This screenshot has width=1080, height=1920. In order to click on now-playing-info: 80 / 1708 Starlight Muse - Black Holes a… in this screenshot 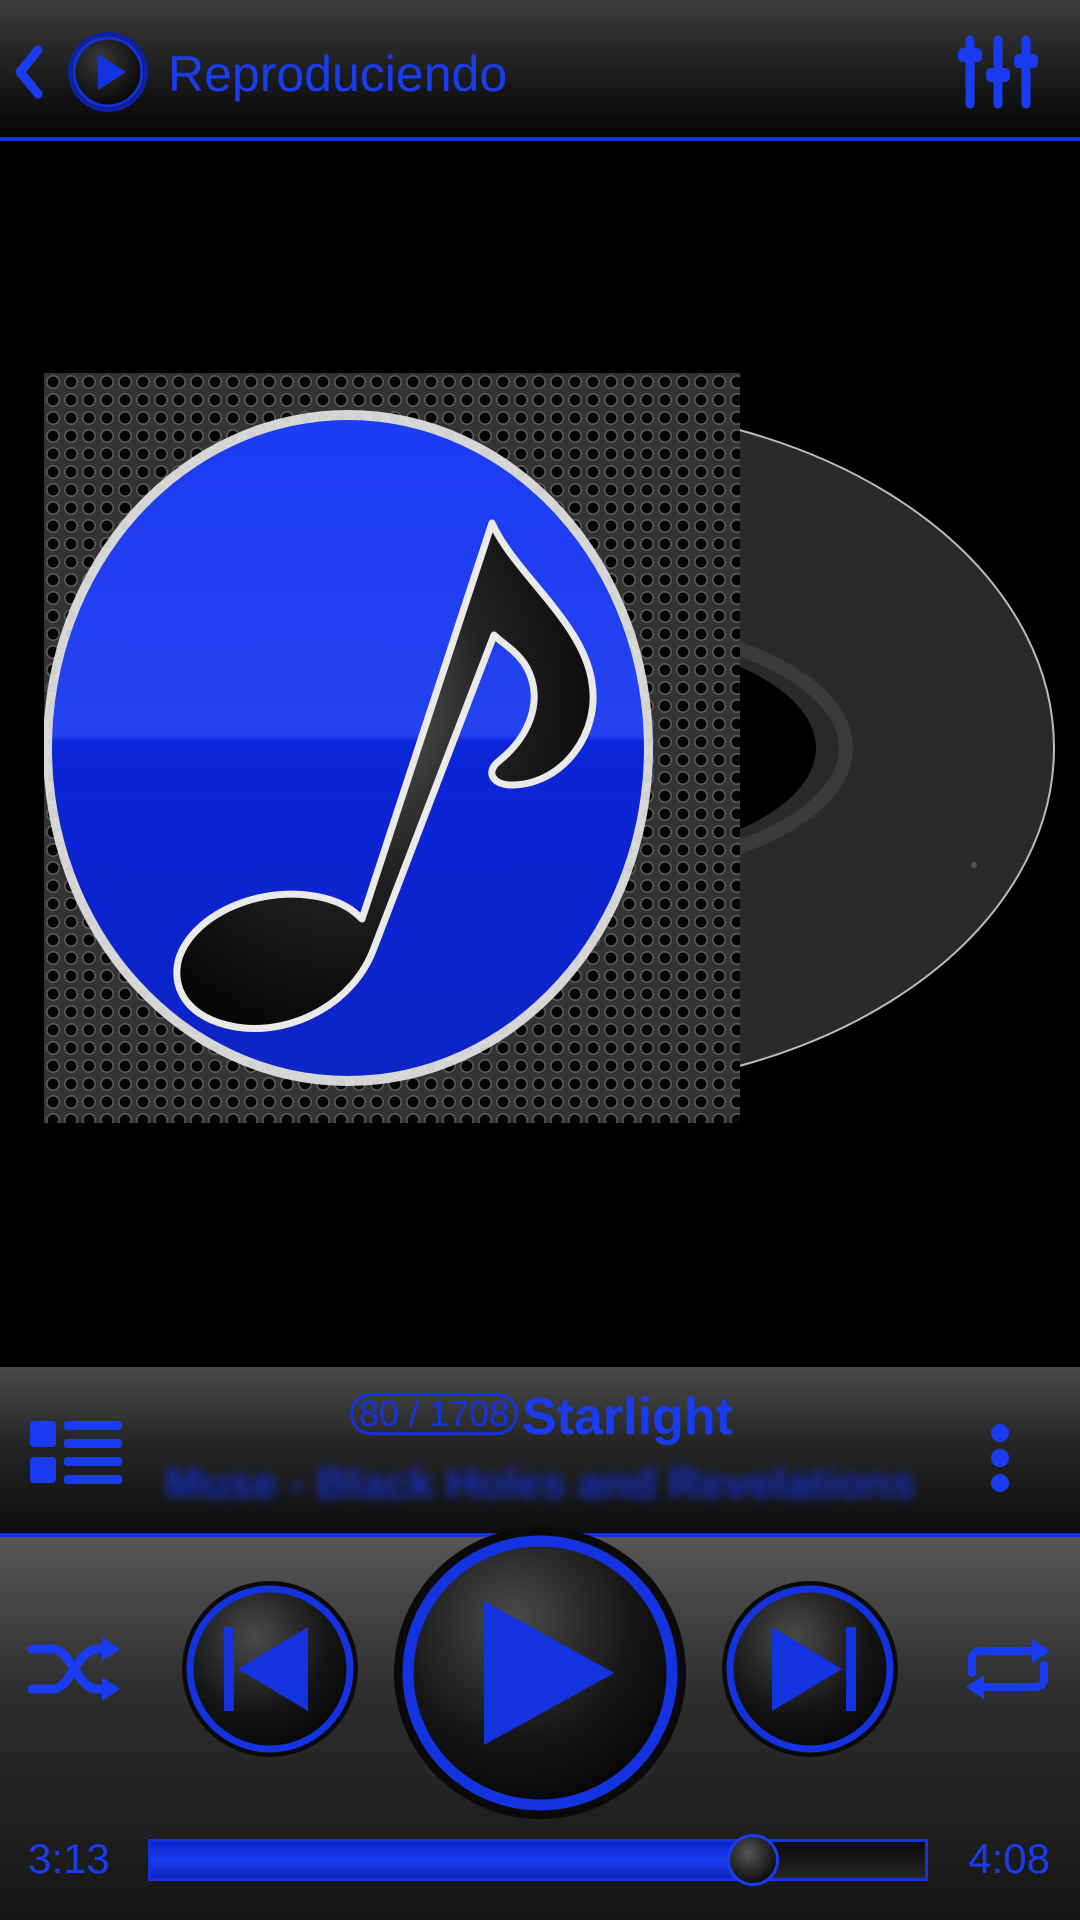, I will do `click(540, 1452)`.